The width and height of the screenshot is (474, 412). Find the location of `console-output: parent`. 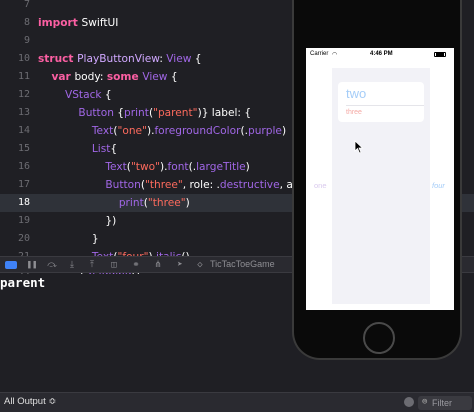

console-output: parent is located at coordinates (23, 282).